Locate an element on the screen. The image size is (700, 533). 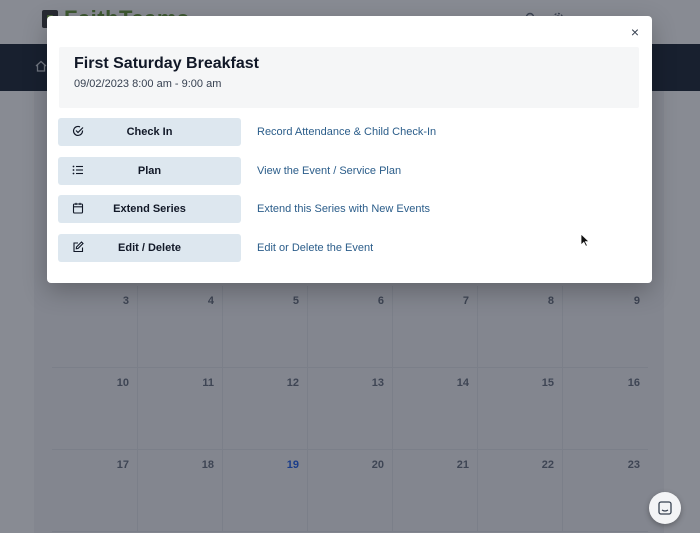
chat-launcher-button is located at coordinates (665, 508).